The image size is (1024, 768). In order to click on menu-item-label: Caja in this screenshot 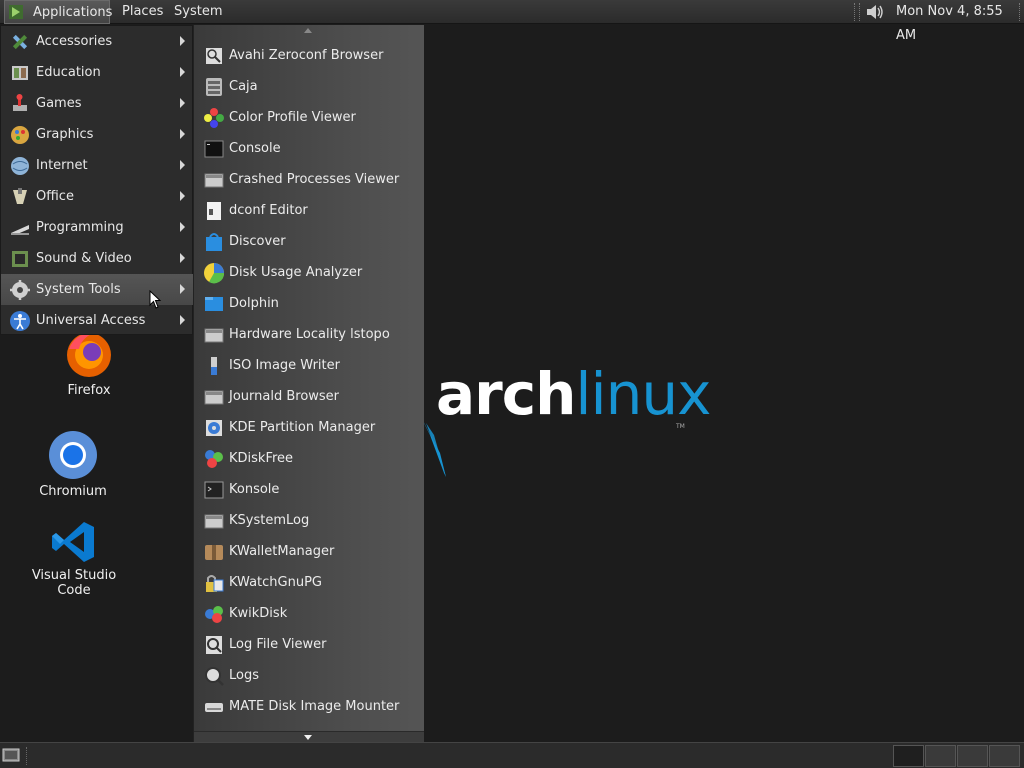, I will do `click(243, 86)`.